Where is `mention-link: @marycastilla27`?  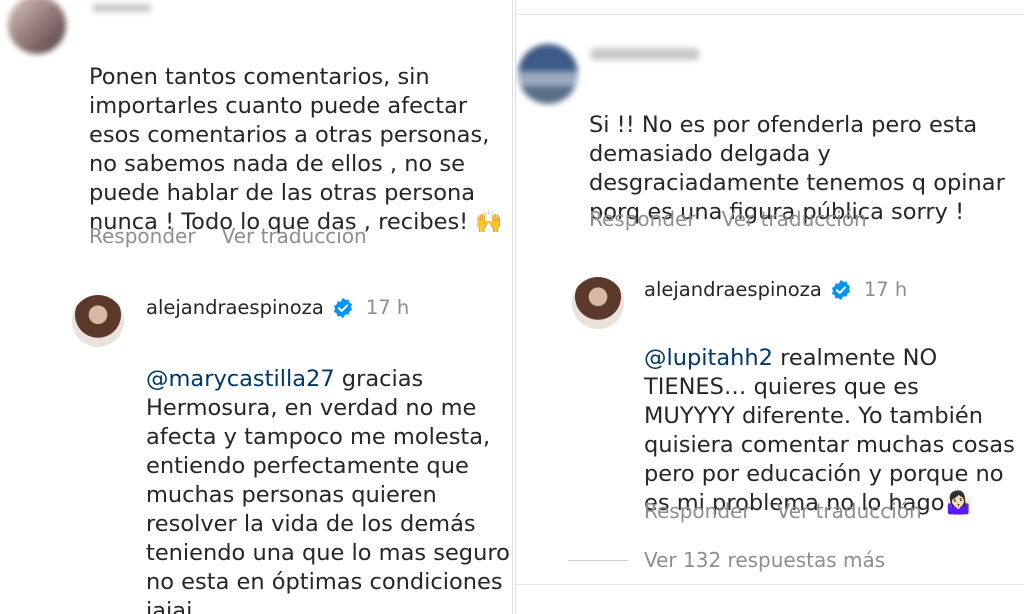 mention-link: @marycastilla27 is located at coordinates (240, 379).